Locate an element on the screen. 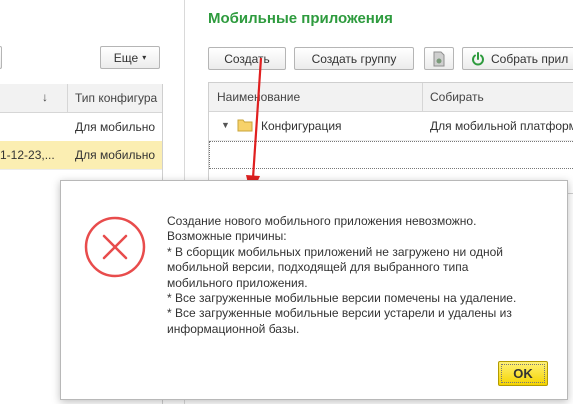  message-line: мобильного приложения. is located at coordinates (237, 282).